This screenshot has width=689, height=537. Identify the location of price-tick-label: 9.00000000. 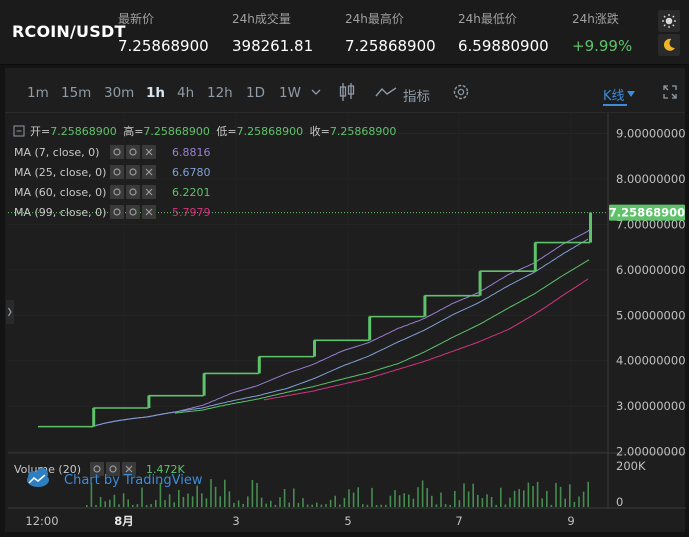
(651, 133).